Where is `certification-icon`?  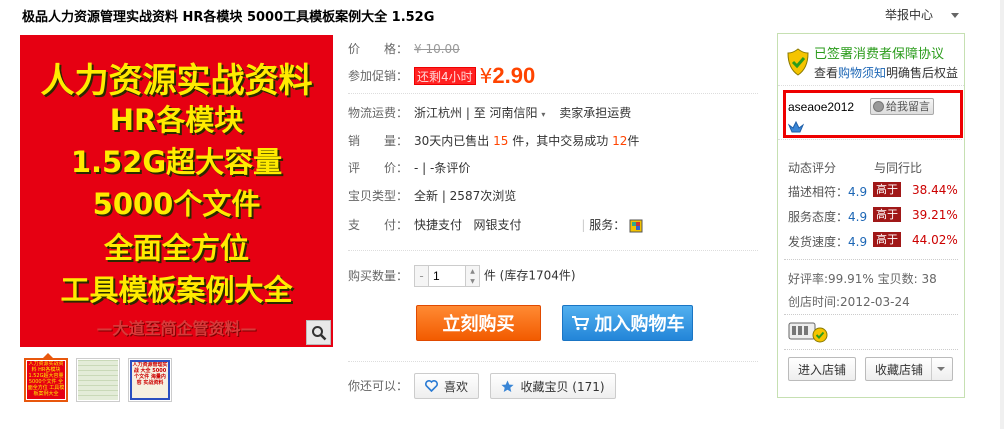
certification-icon is located at coordinates (809, 332).